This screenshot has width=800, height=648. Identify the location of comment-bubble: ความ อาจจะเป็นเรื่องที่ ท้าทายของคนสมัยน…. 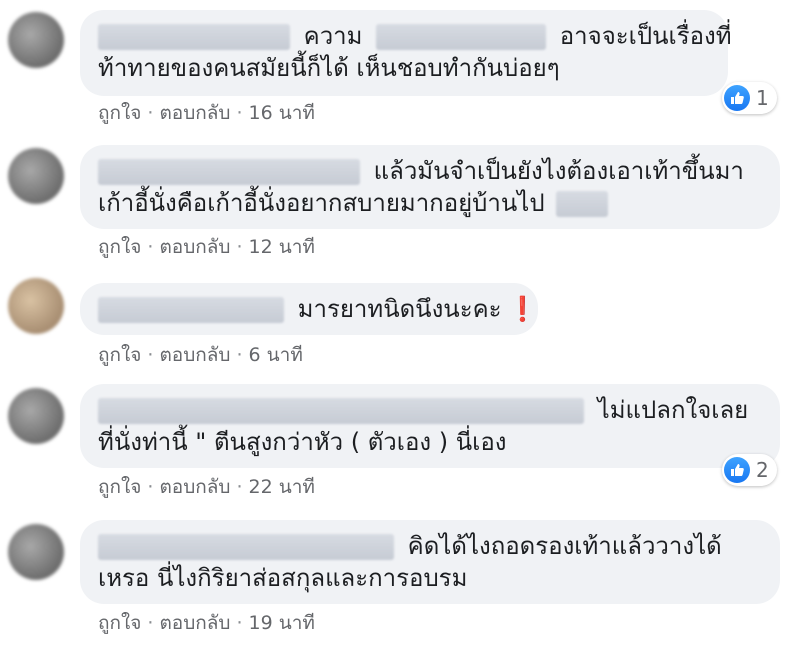
(406, 53).